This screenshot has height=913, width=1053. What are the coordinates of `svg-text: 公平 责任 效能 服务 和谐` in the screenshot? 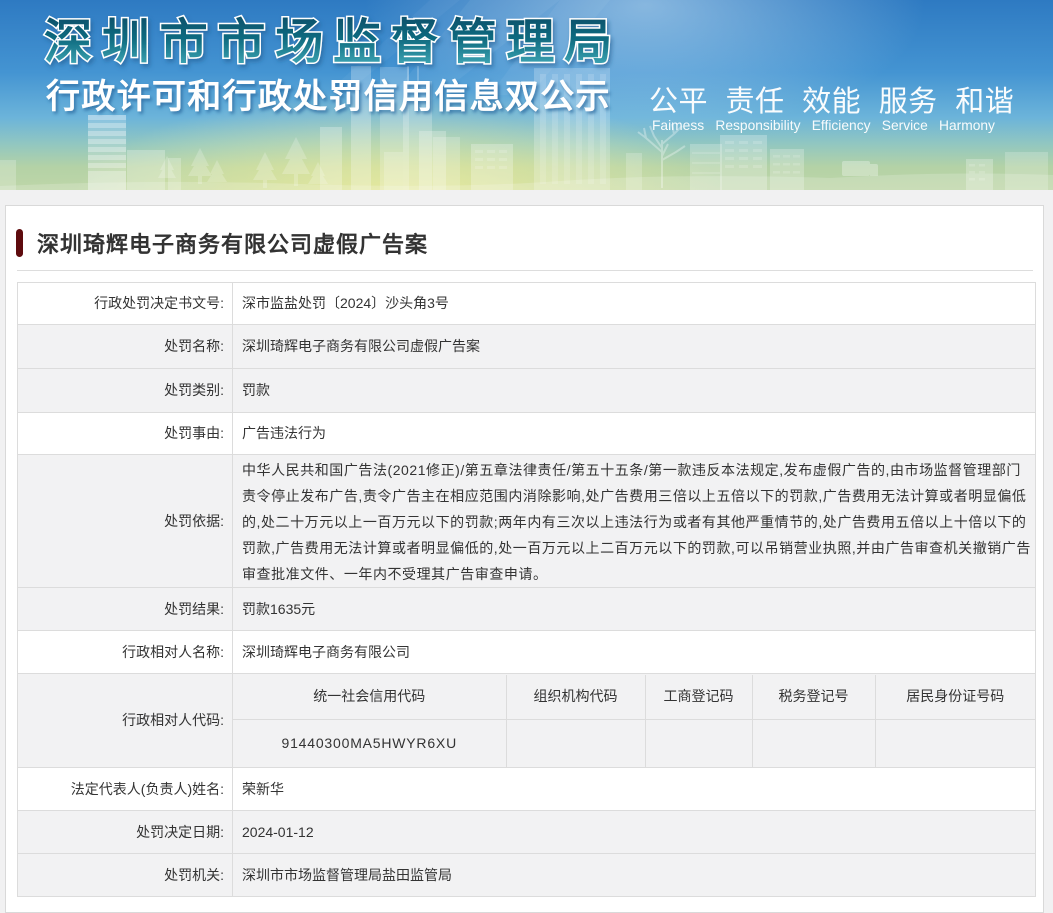 It's located at (831, 101).